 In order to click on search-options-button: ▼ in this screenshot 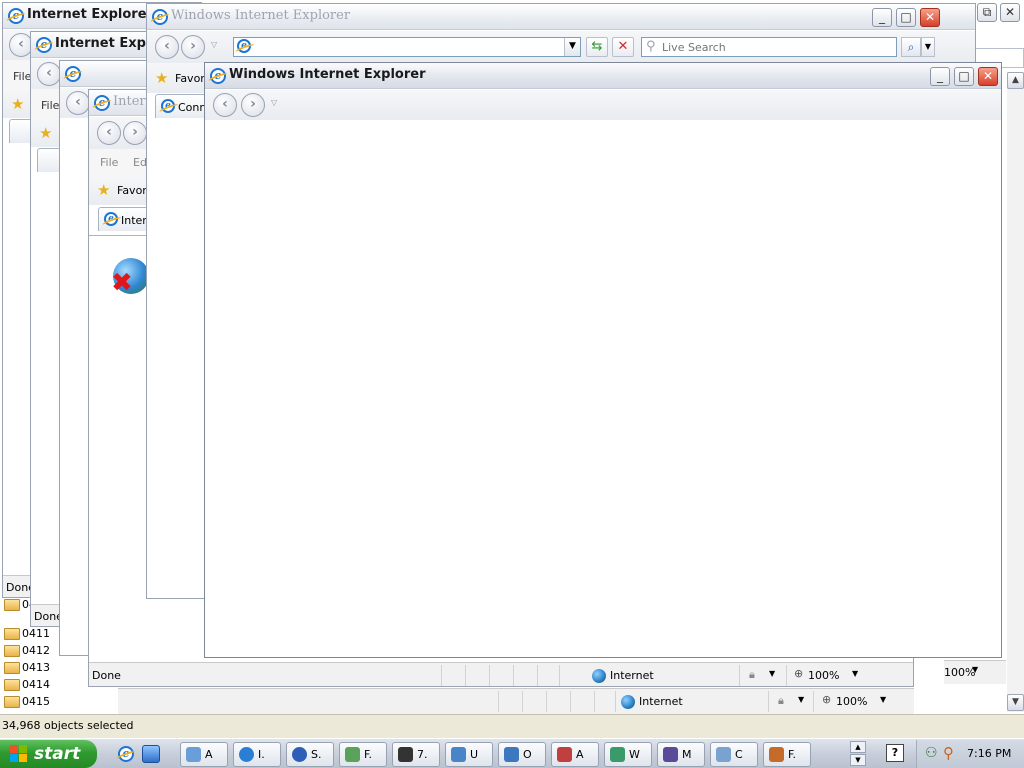, I will do `click(928, 47)`.